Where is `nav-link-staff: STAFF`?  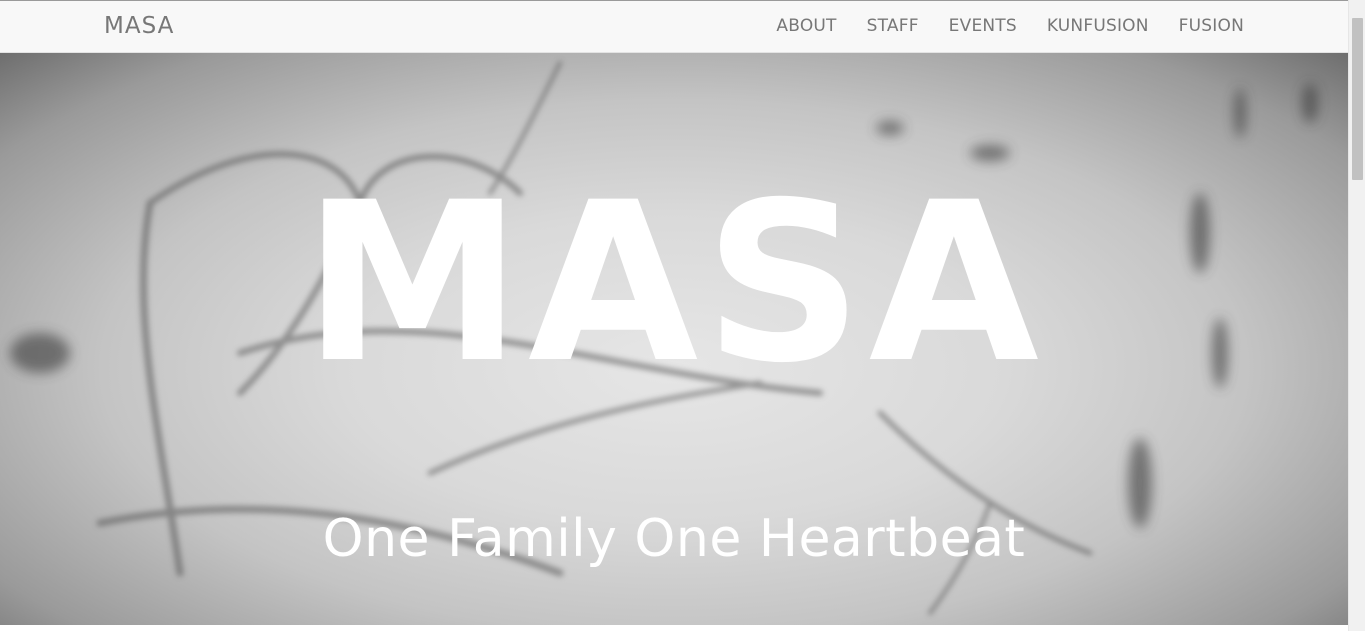 nav-link-staff: STAFF is located at coordinates (893, 26).